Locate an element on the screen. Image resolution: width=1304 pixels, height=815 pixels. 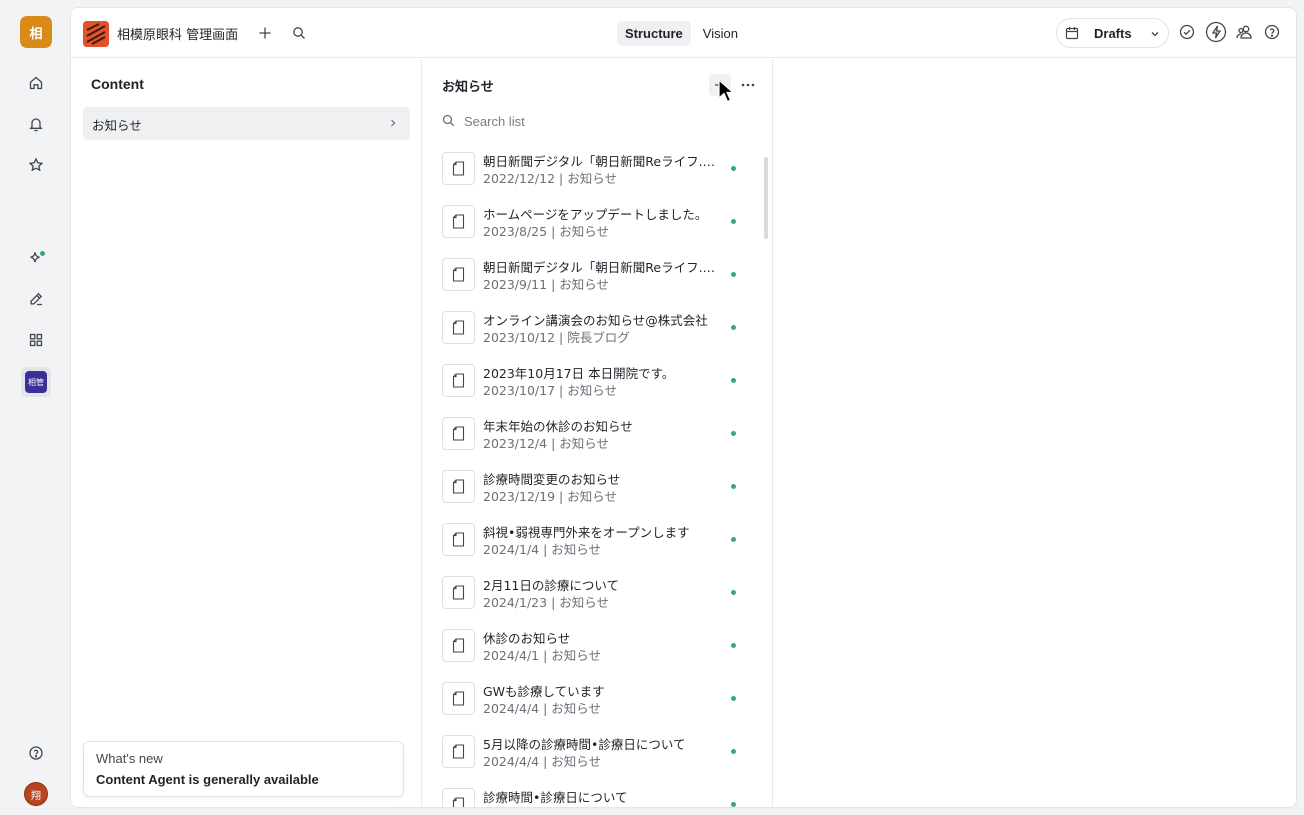
document-row: 診療時間変更のお知らせ 2023/12/19 | お知らせ is located at coordinates (597, 489).